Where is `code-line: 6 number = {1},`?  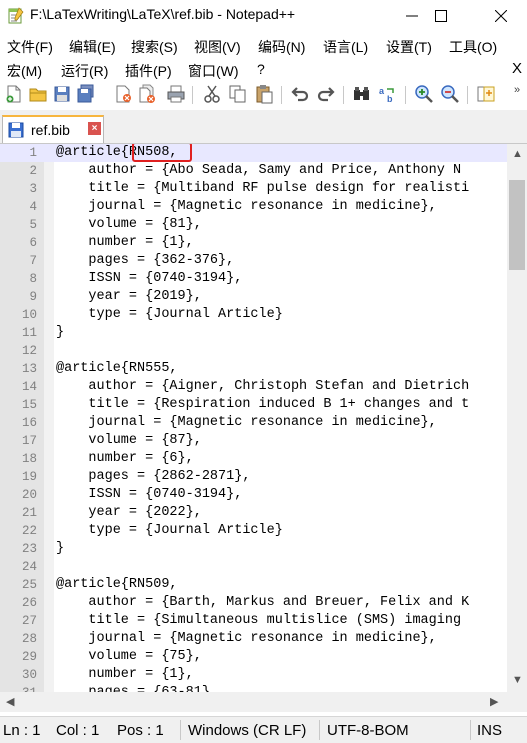
code-line: 6 number = {1}, is located at coordinates (253, 243).